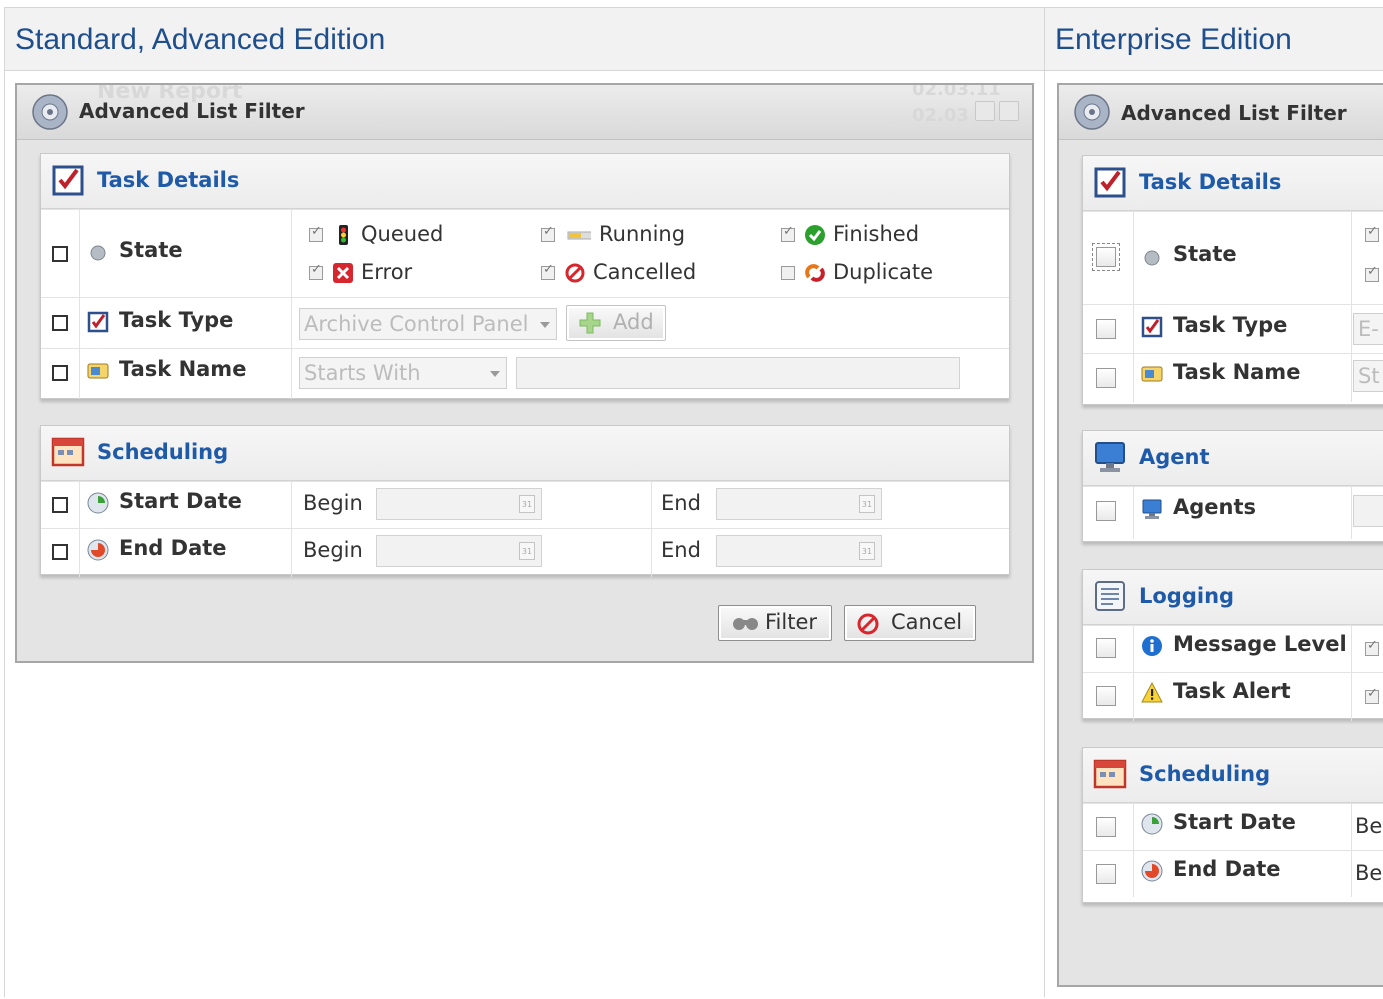 Image resolution: width=1383 pixels, height=999 pixels. Describe the element at coordinates (428, 324) in the screenshot. I see `task-type-select: Archive Control Panel` at that location.